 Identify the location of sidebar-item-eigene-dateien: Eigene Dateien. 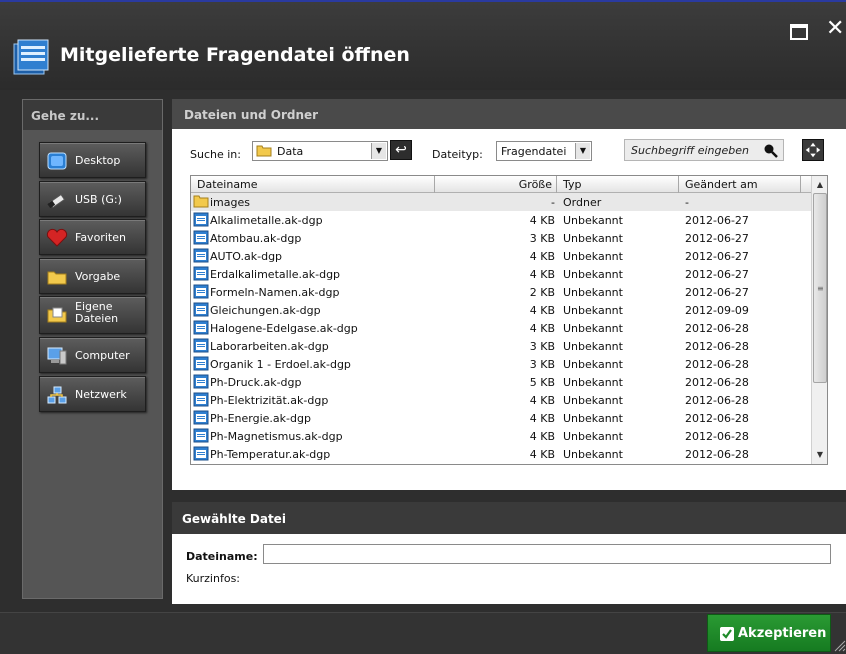
(92, 315).